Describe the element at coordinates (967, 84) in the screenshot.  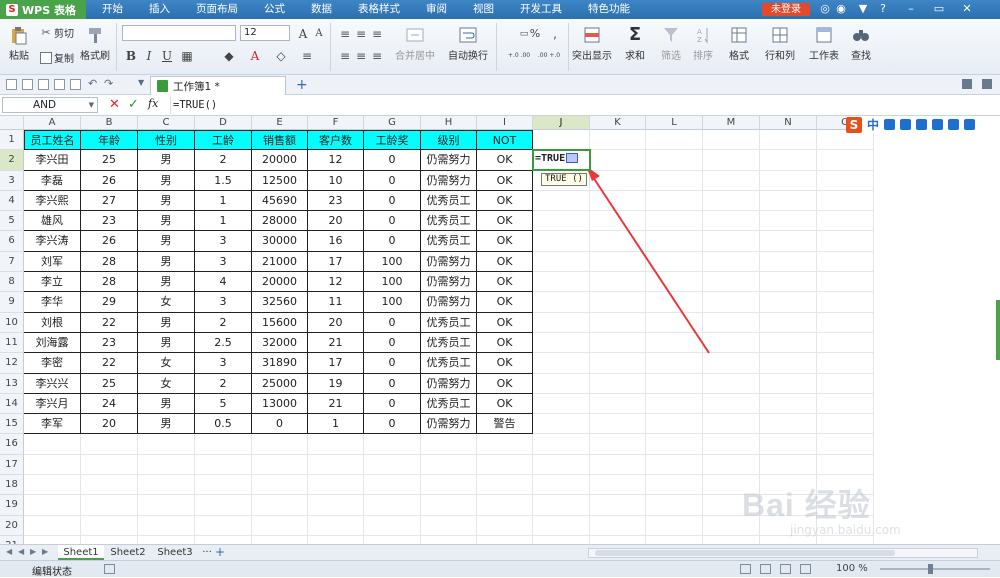
I see `window-mode-icon` at that location.